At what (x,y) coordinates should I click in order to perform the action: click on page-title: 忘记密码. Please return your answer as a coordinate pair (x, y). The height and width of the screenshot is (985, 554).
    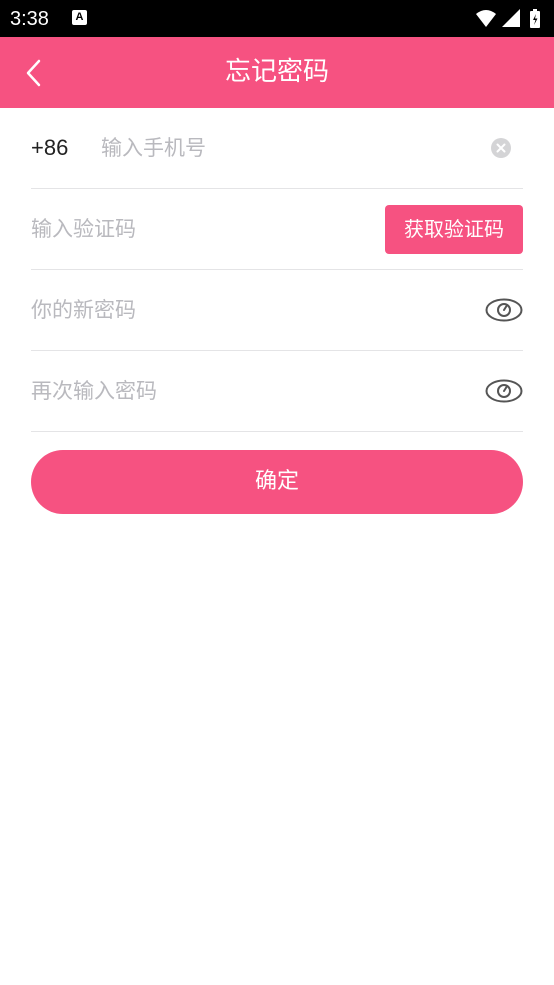
    Looking at the image, I should click on (276, 72).